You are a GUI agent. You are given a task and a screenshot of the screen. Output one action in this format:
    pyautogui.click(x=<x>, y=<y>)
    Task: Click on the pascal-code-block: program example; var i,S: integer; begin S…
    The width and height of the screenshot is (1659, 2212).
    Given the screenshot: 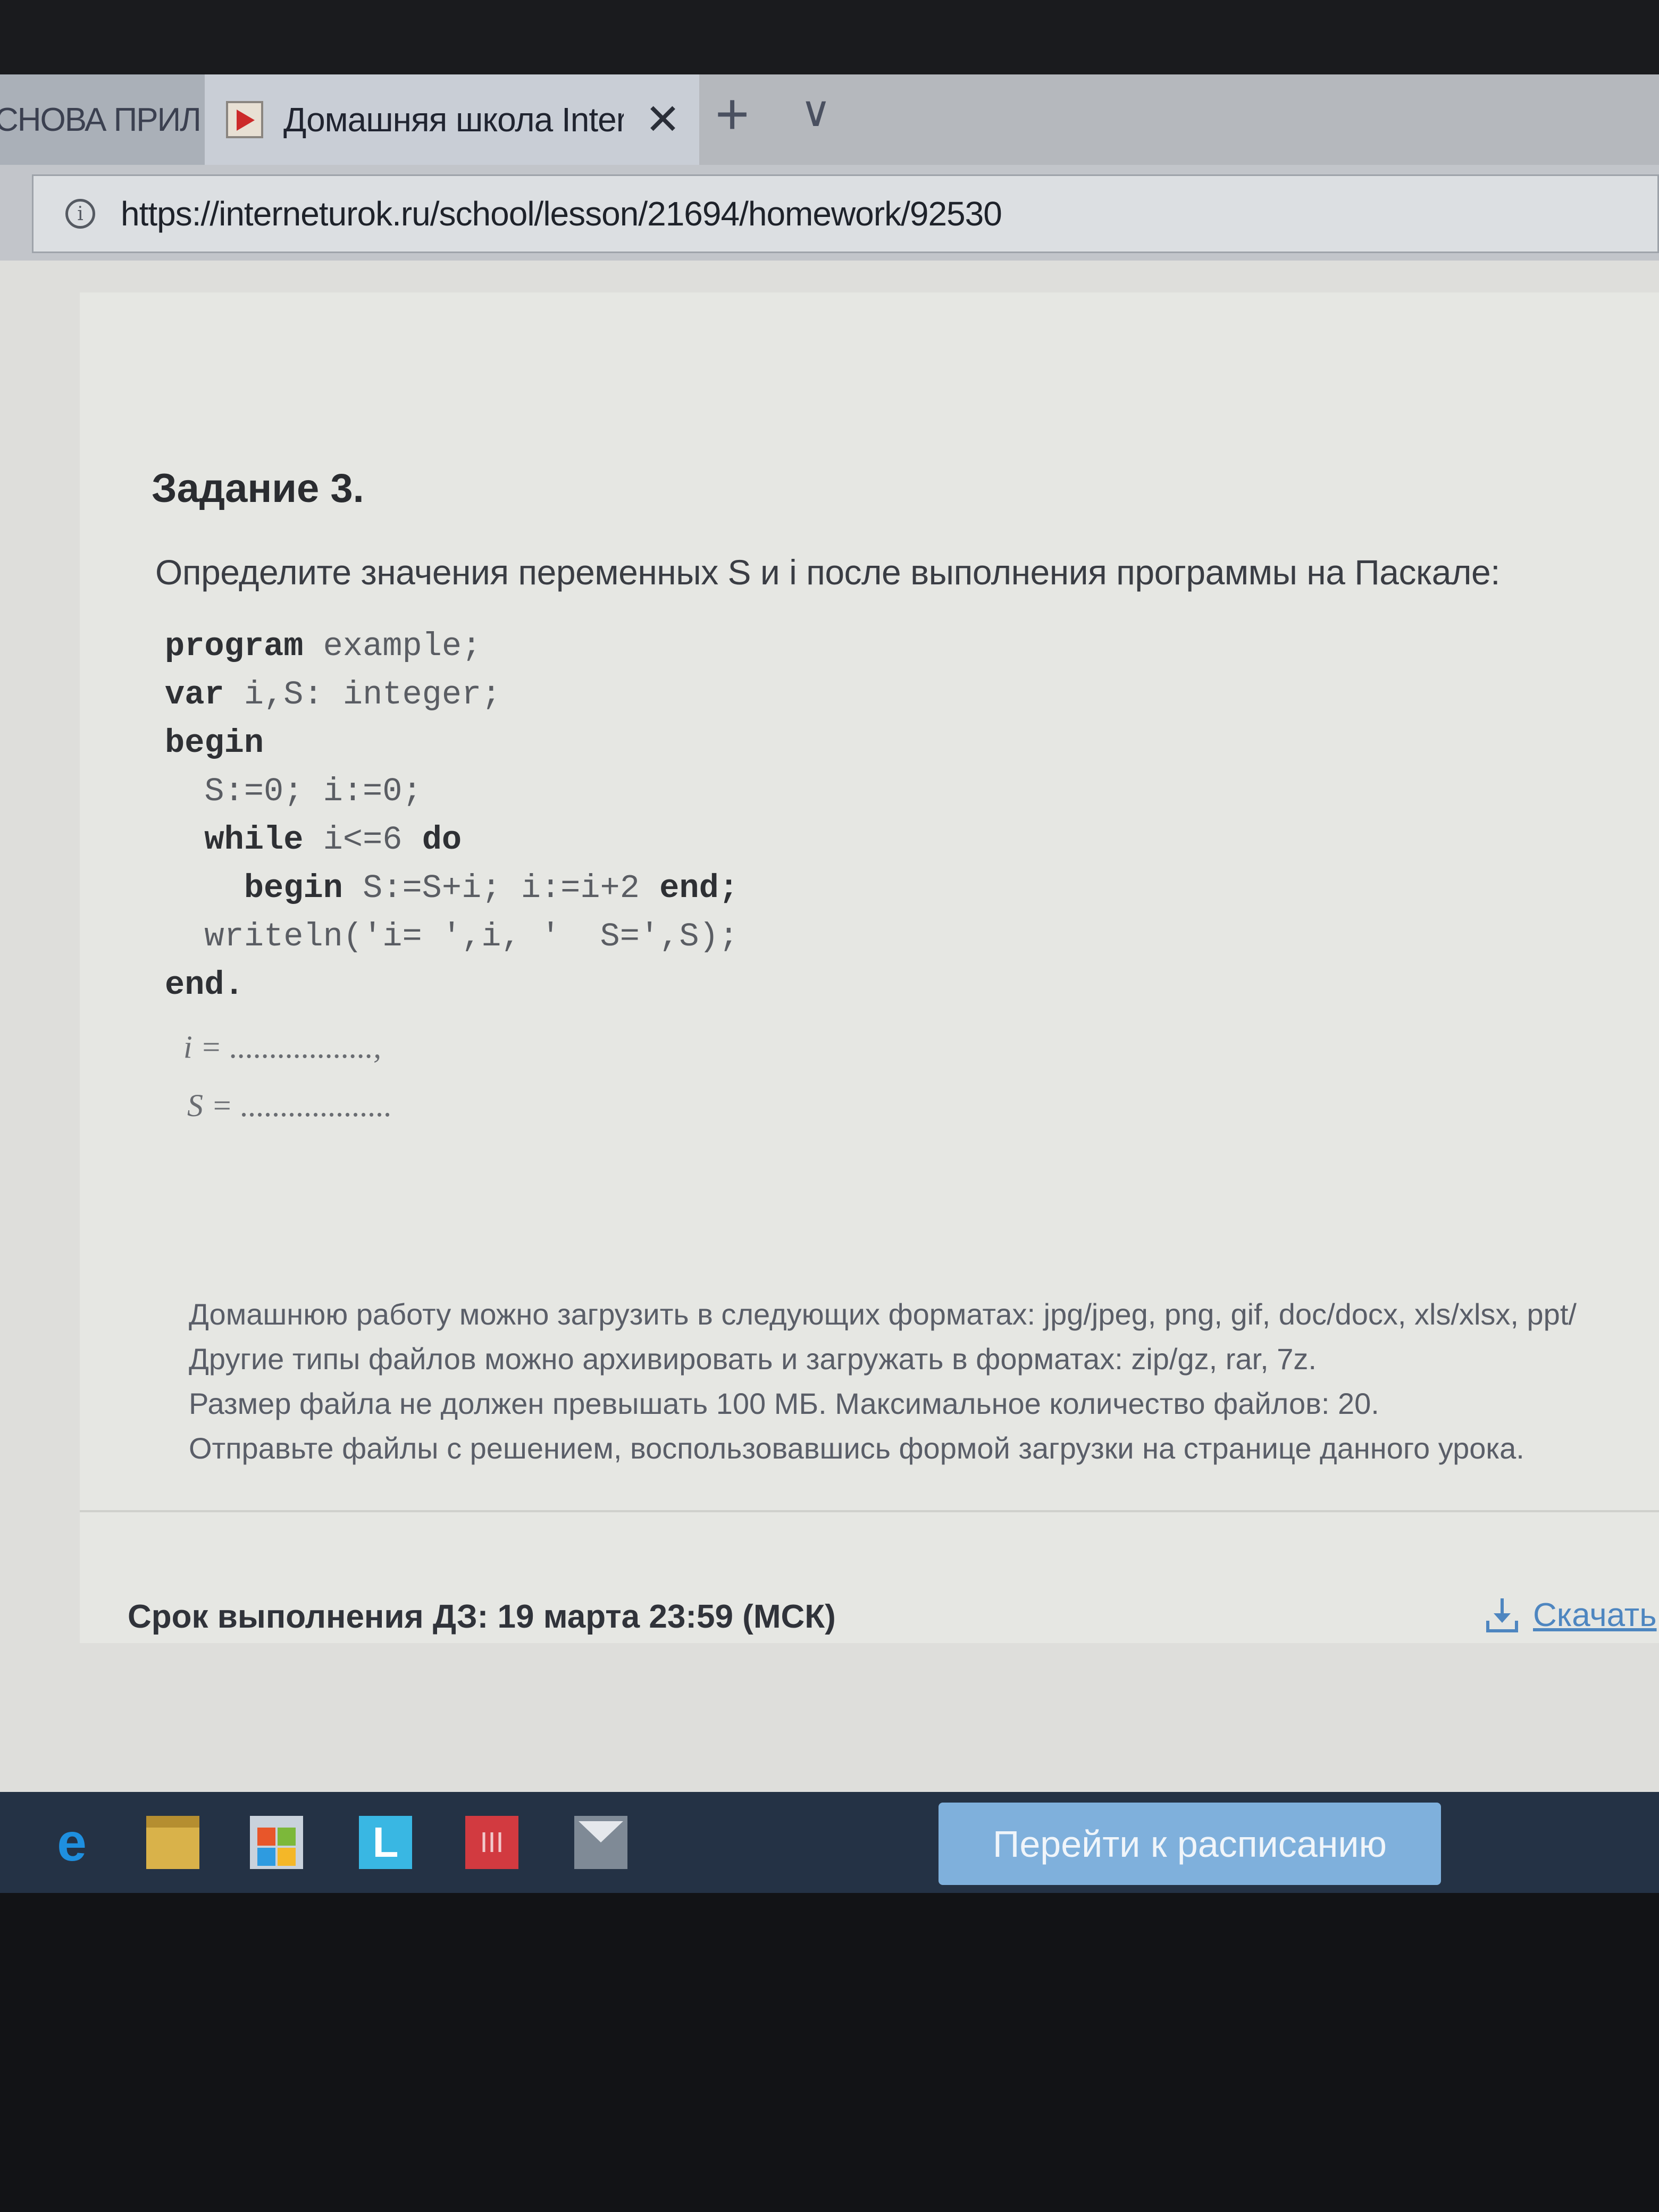 What is the action you would take?
    pyautogui.click(x=452, y=815)
    